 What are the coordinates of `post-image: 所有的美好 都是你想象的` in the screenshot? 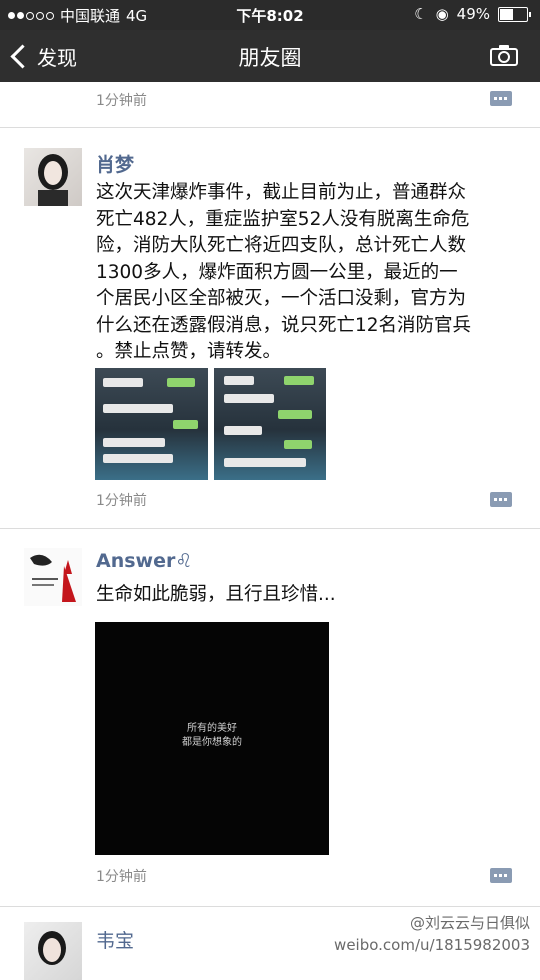 It's located at (212, 738).